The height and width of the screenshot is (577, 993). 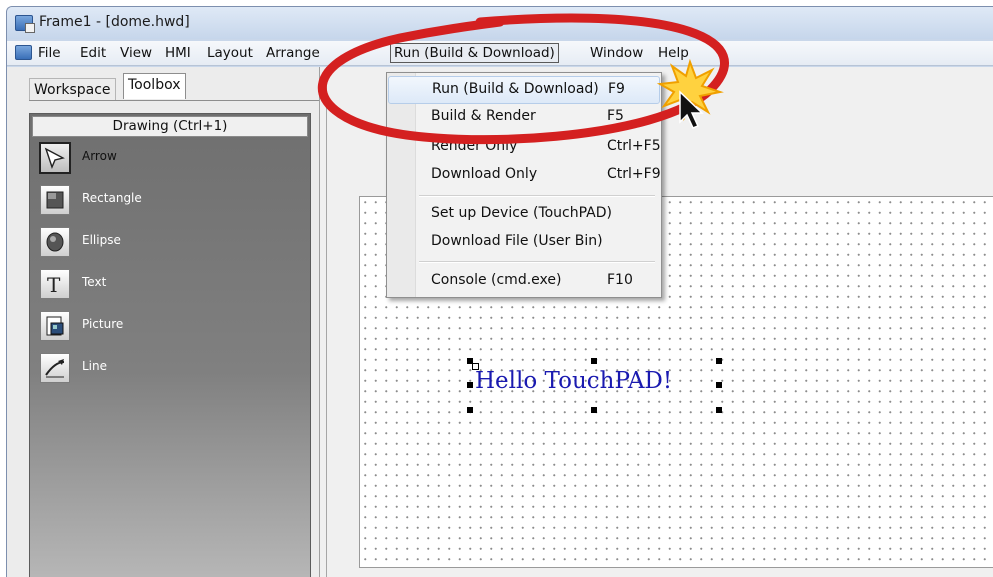 I want to click on annotation-overlay, so click(x=523, y=79).